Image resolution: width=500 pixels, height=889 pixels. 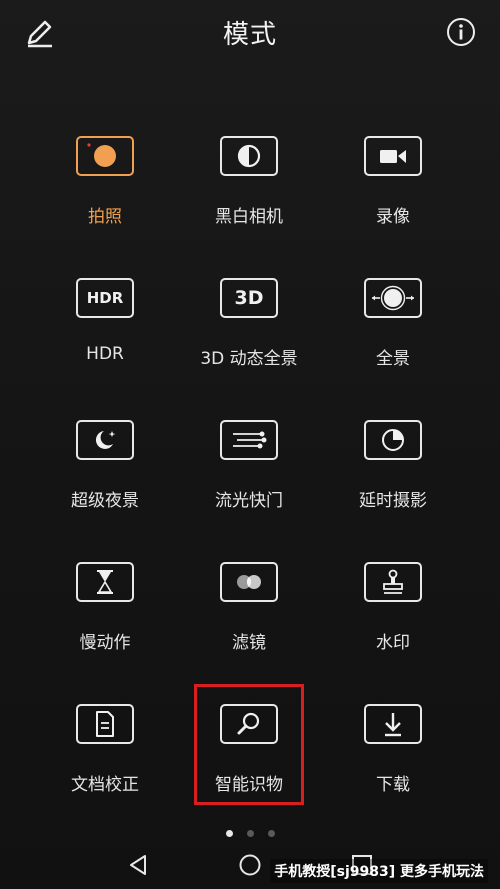 I want to click on home-icon, so click(x=250, y=865).